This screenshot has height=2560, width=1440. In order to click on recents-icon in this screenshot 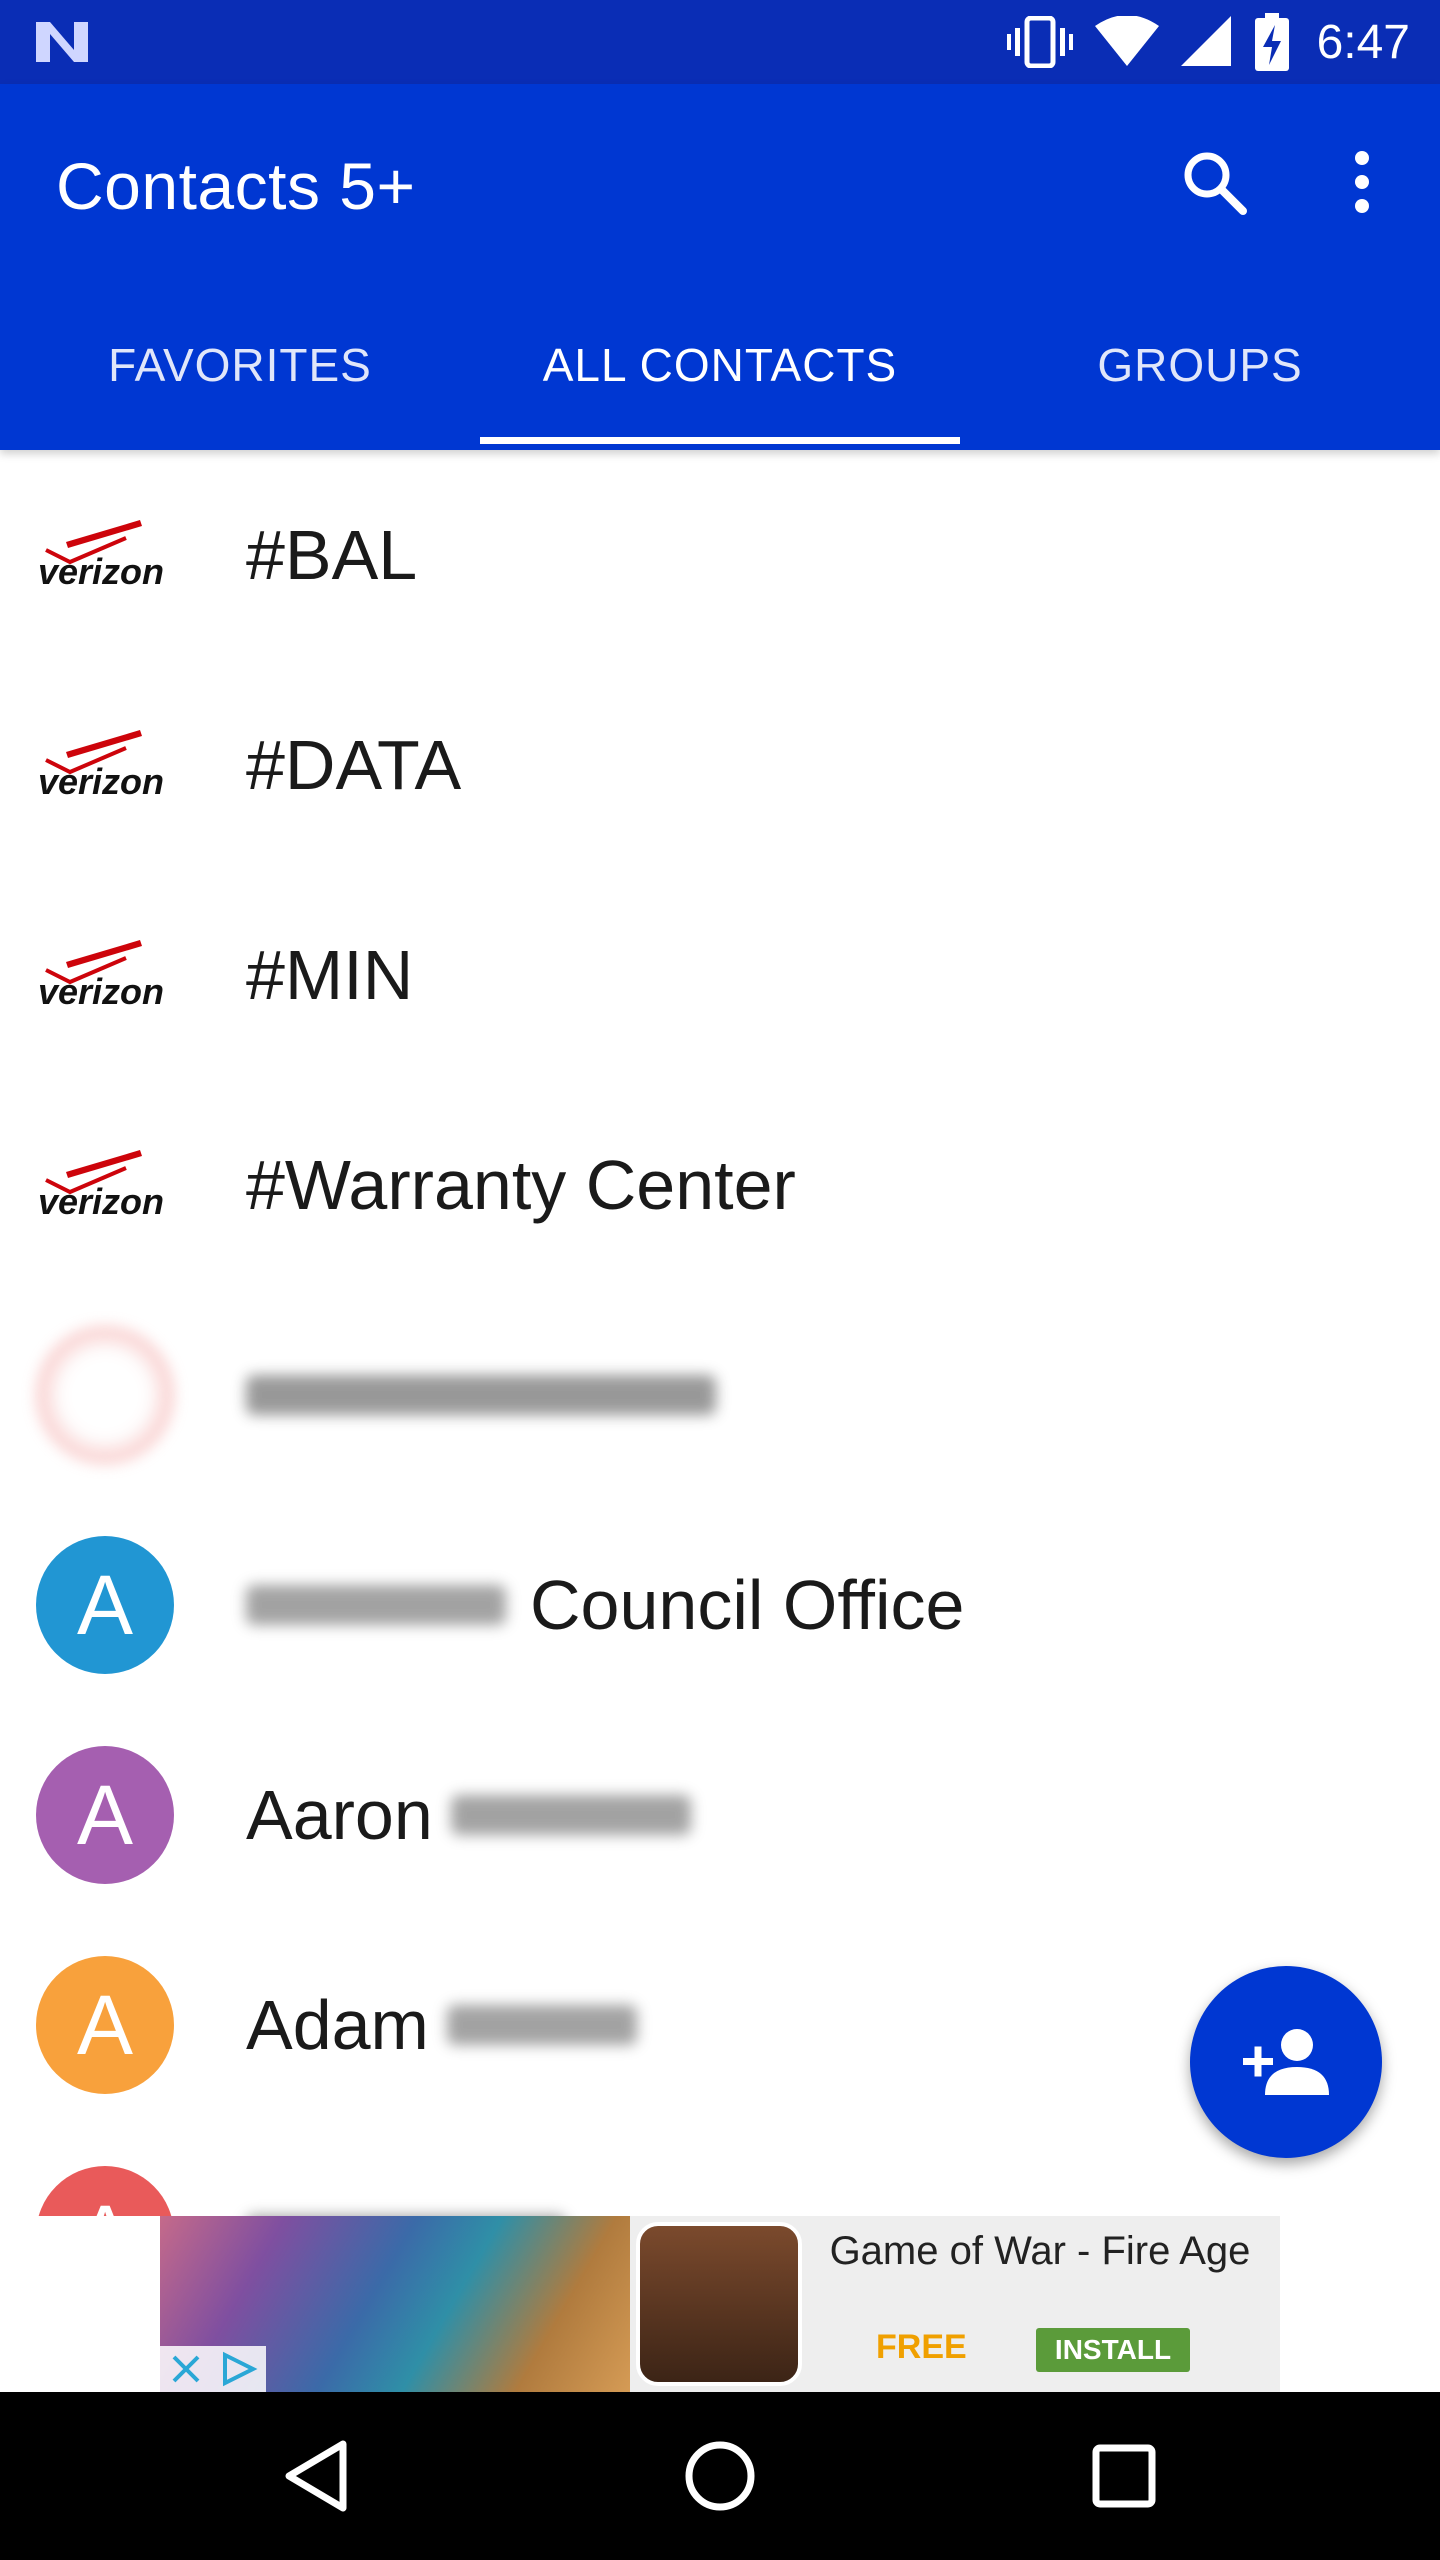, I will do `click(1124, 2476)`.